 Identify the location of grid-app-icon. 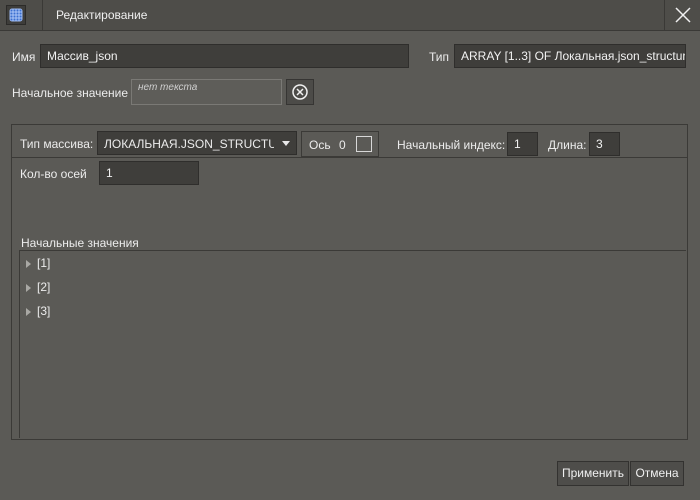
(16, 15).